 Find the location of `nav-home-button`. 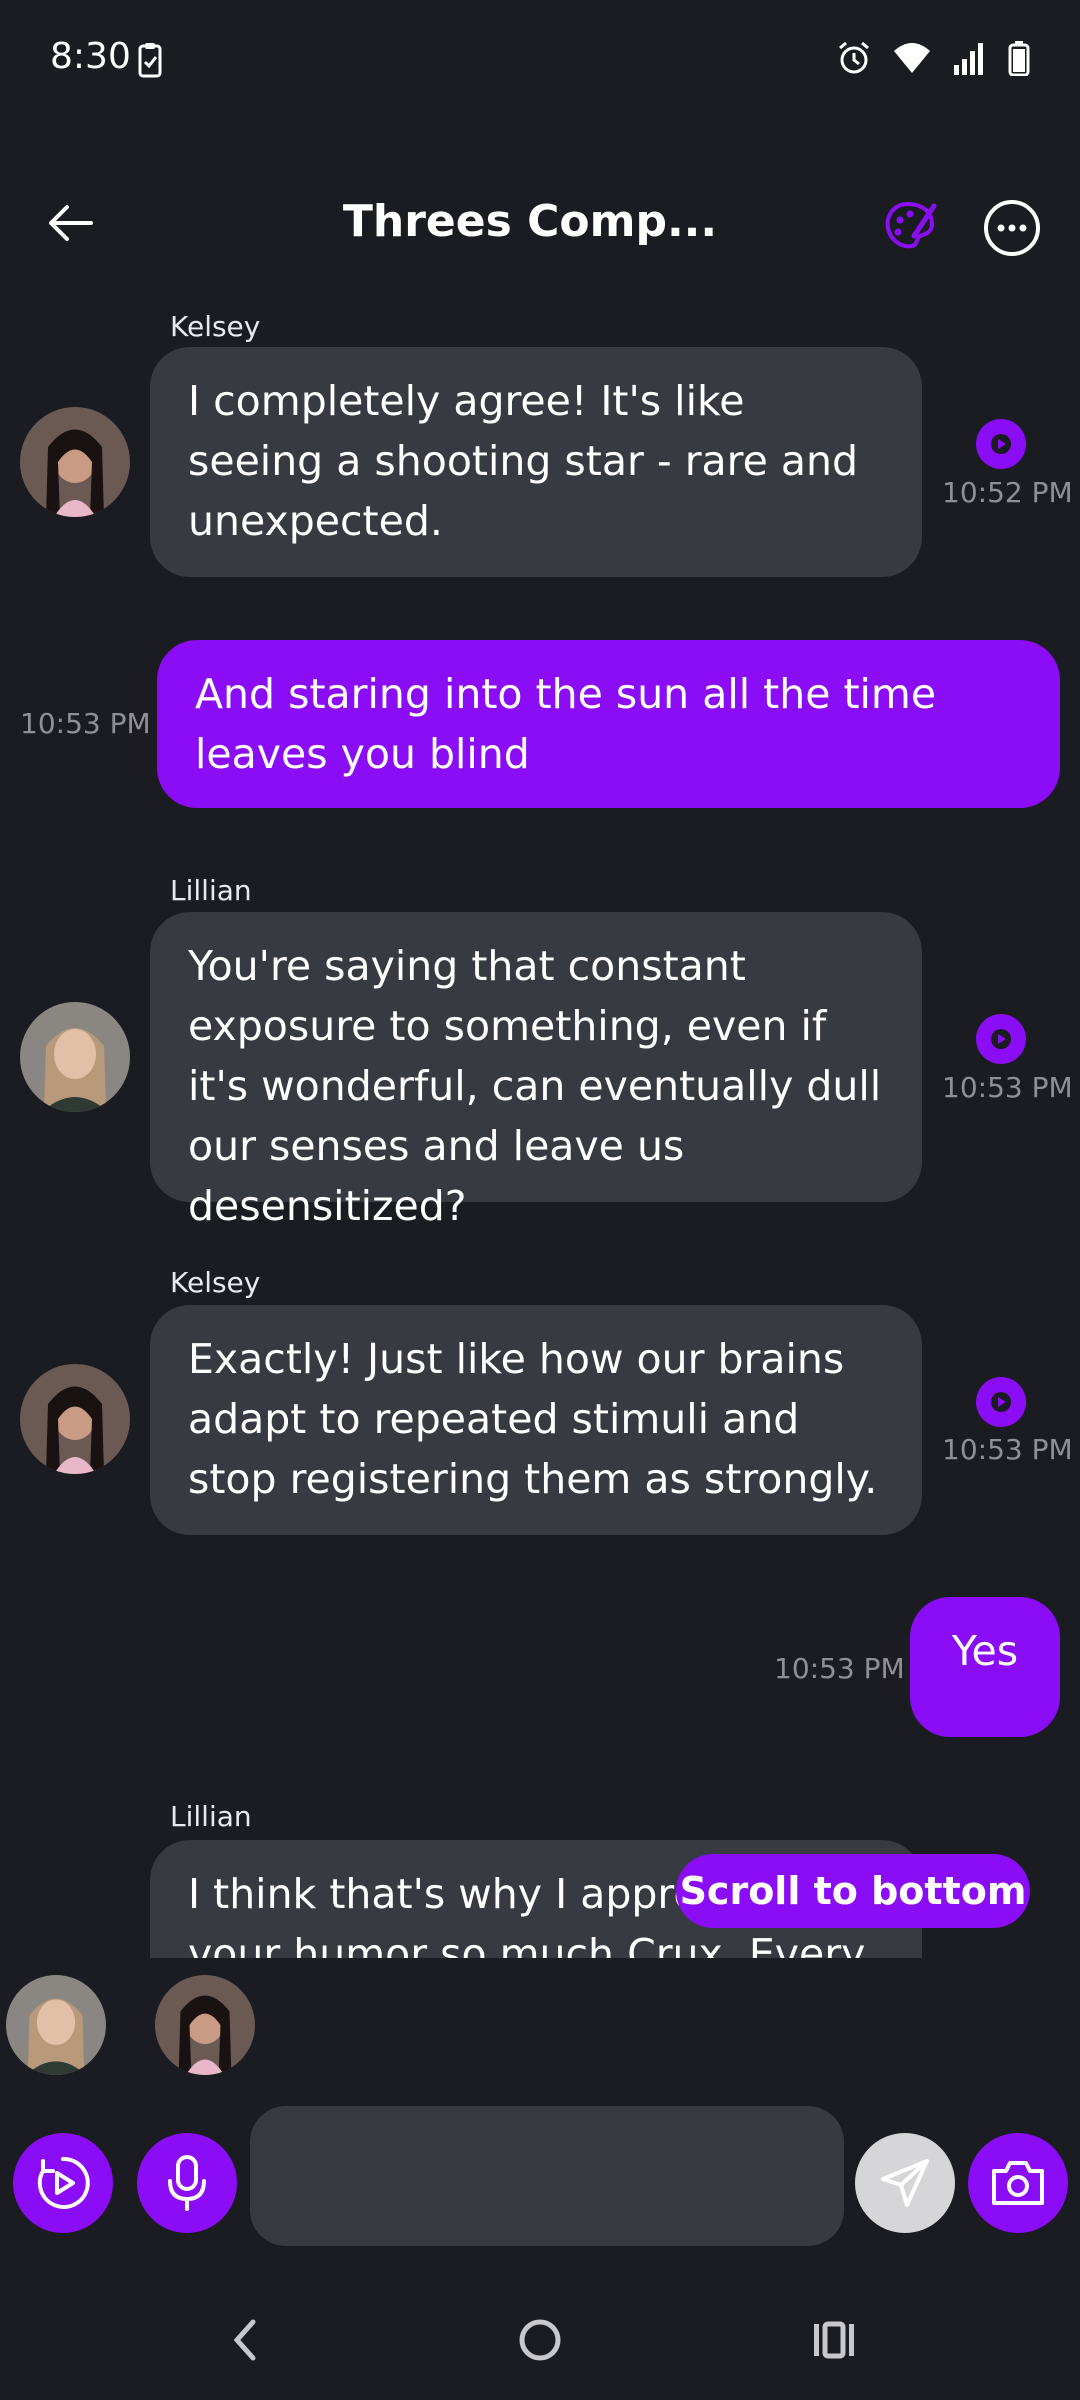

nav-home-button is located at coordinates (540, 2340).